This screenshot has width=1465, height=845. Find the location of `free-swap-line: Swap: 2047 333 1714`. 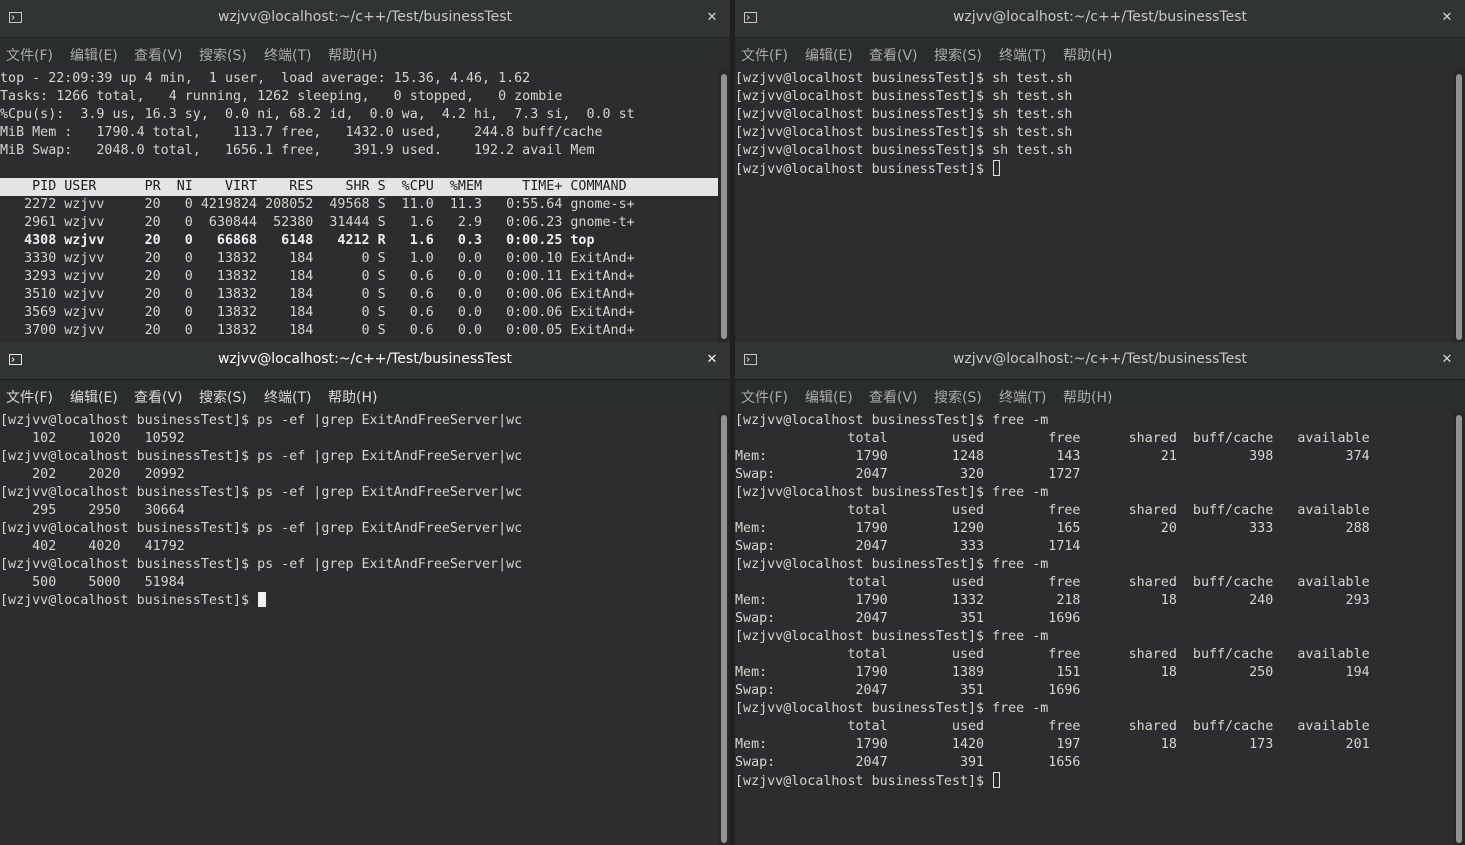

free-swap-line: Swap: 2047 333 1714 is located at coordinates (908, 546).